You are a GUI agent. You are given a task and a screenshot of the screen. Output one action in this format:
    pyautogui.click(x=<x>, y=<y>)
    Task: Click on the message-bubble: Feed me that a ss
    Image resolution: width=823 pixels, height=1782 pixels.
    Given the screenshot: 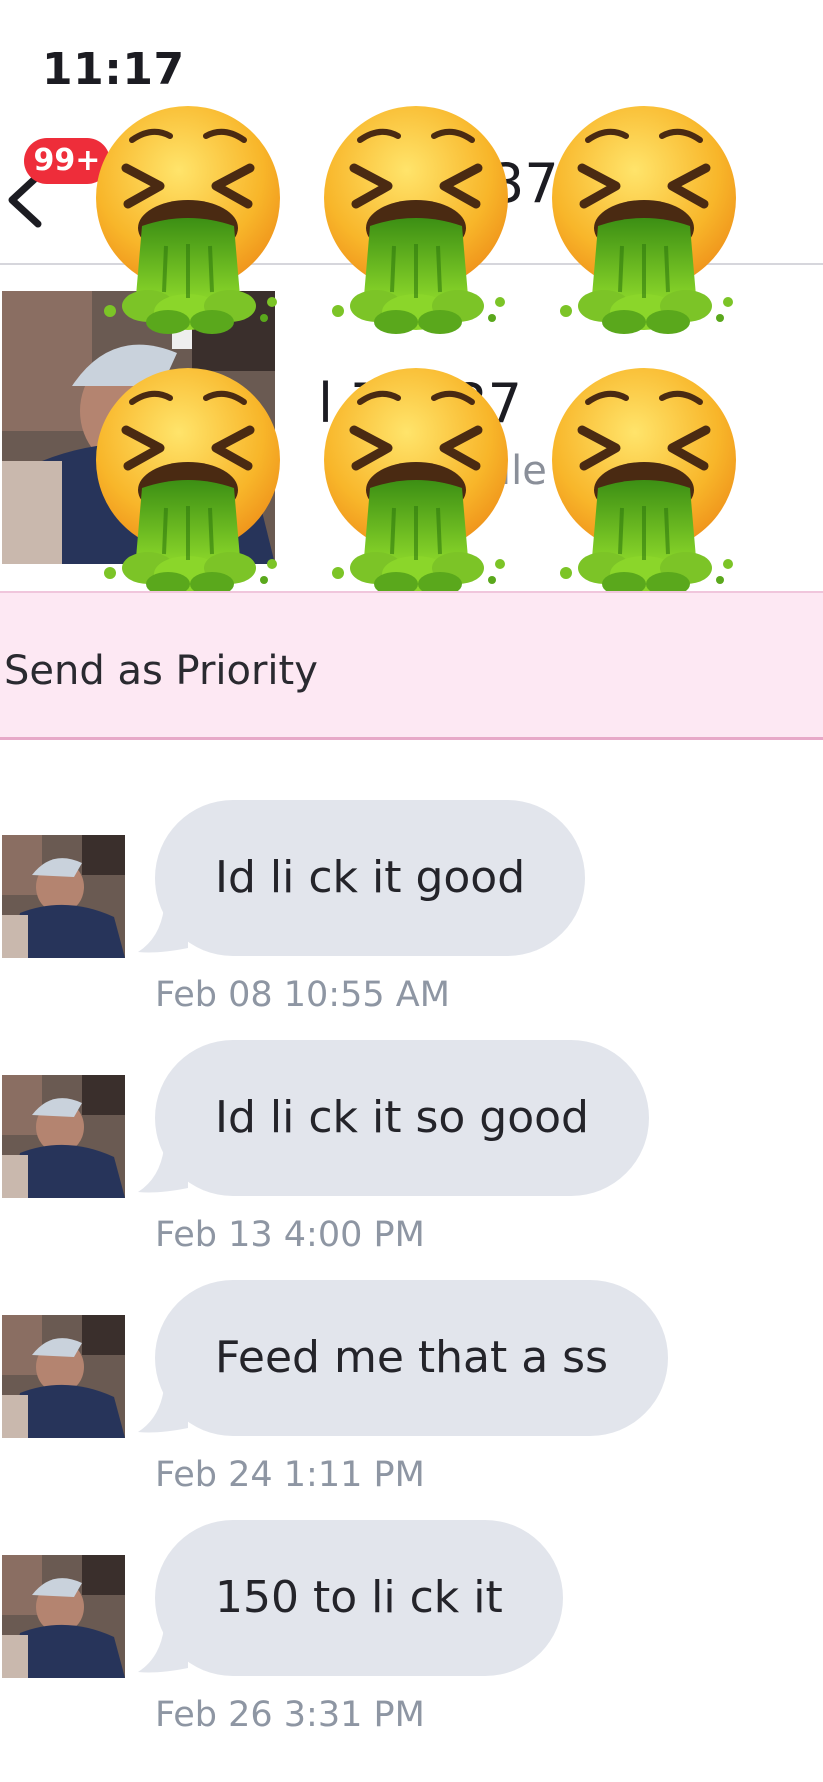 What is the action you would take?
    pyautogui.click(x=412, y=1358)
    